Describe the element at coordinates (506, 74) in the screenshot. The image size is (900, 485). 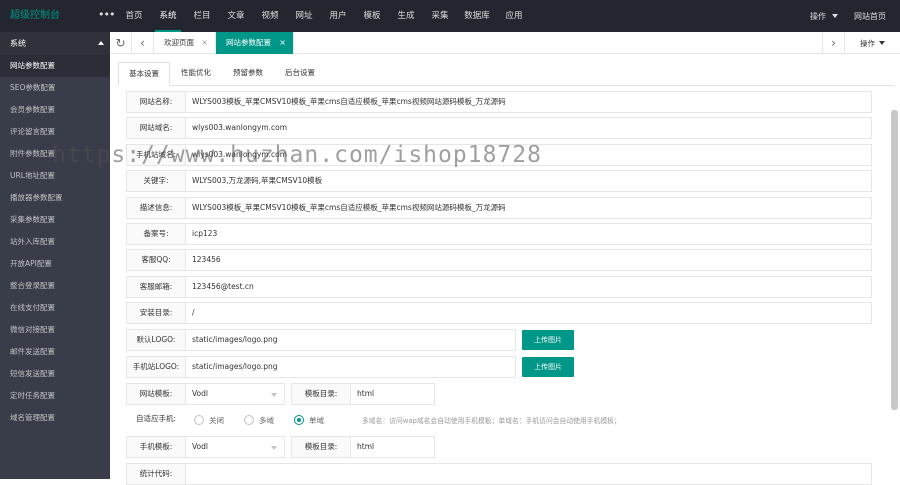
I see `settings-tabs: 基本设置 性能优化 预留参数 后台设置` at that location.